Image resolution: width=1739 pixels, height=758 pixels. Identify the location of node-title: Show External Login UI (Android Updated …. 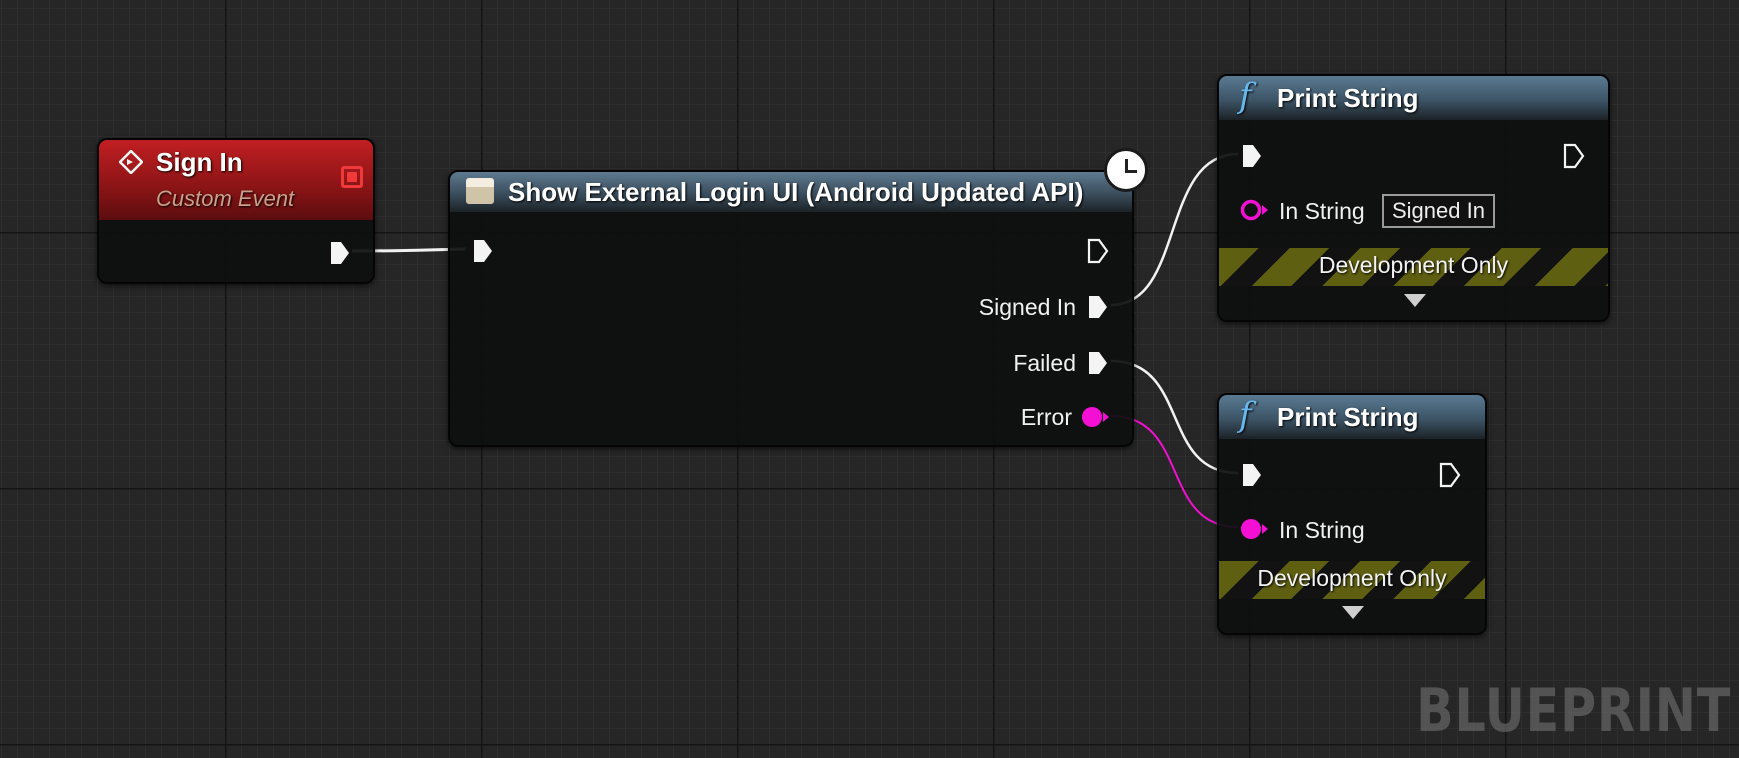
(796, 192).